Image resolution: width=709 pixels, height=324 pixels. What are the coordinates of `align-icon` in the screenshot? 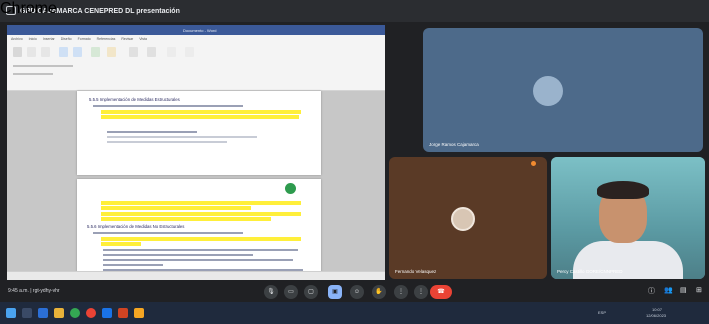 It's located at (111, 52).